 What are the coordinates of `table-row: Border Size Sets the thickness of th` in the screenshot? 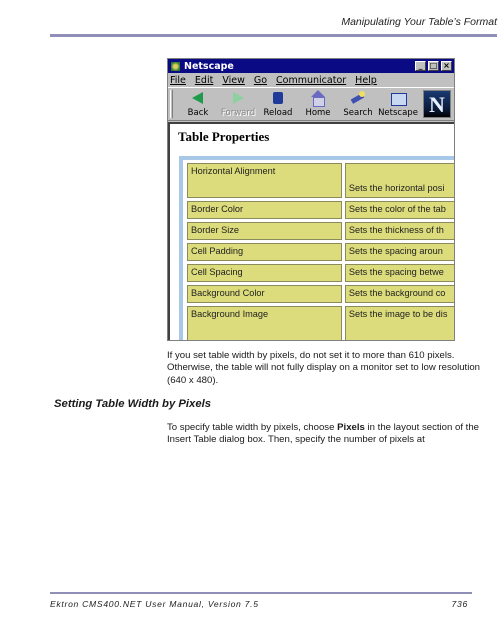 It's located at (320, 231).